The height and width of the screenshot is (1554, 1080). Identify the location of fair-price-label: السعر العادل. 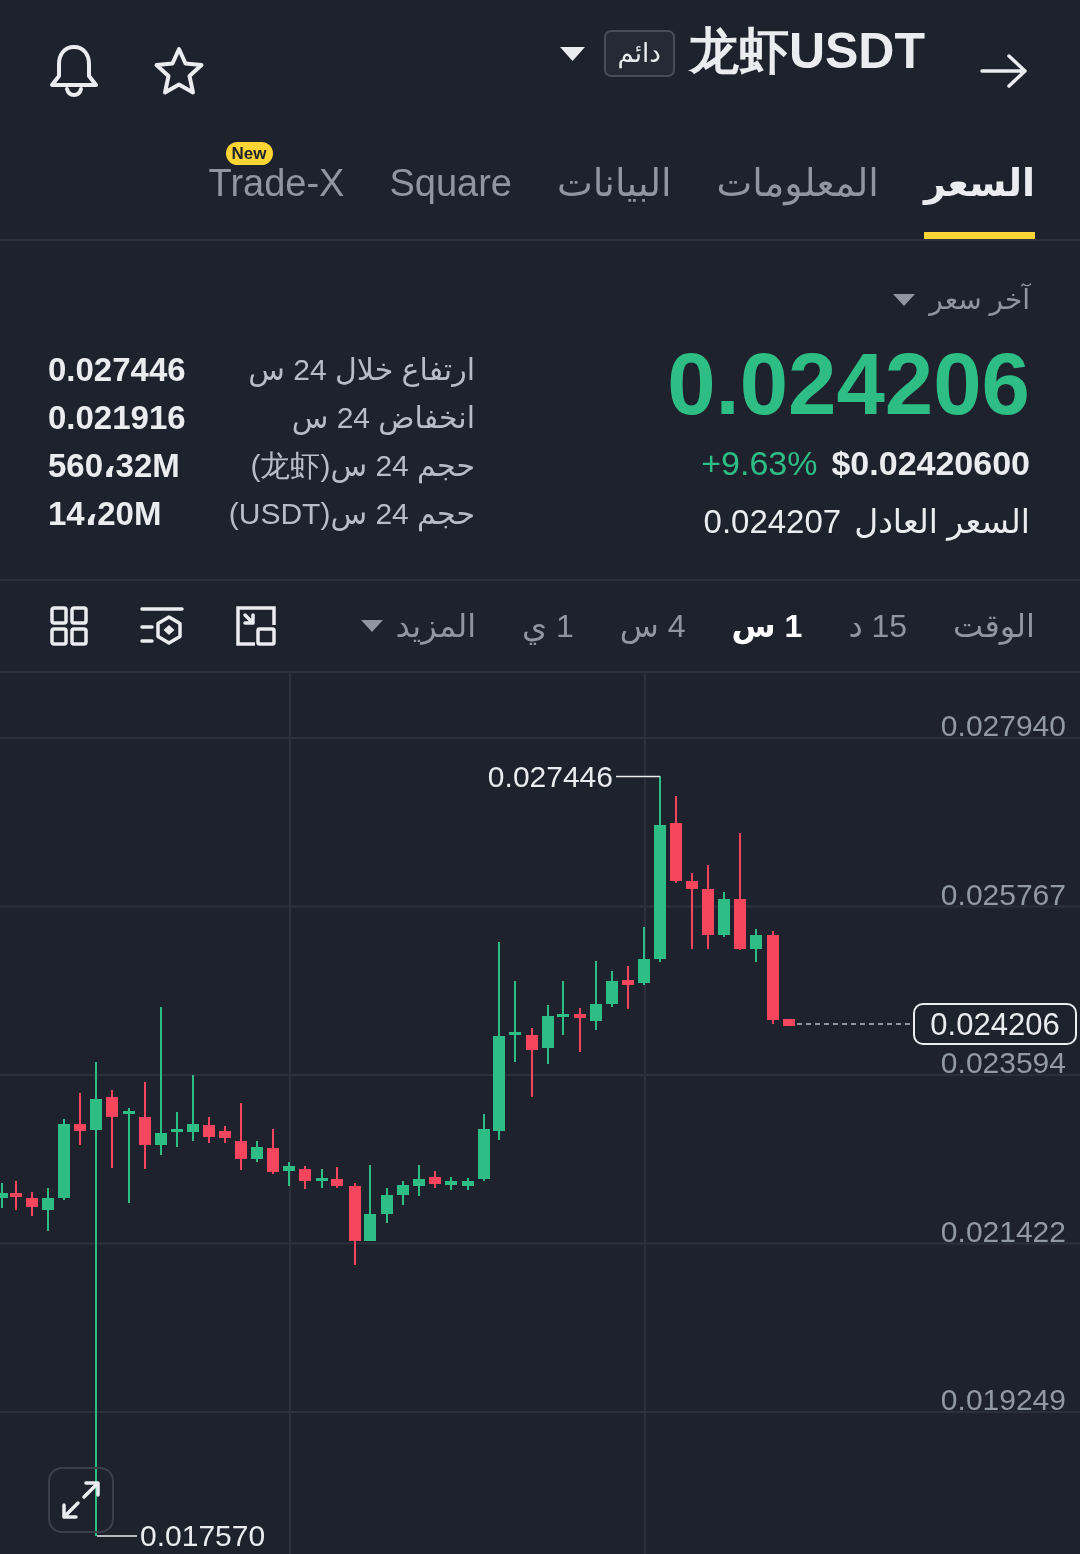
(942, 522).